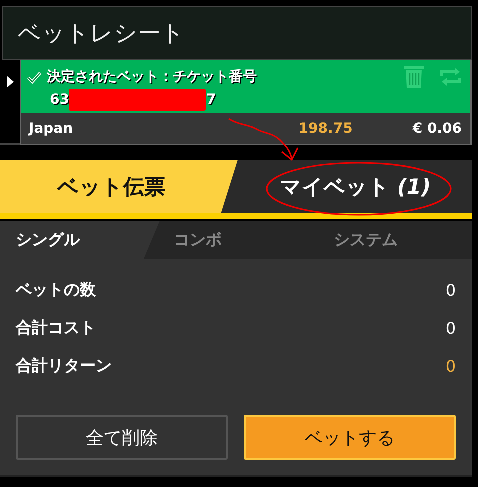 The width and height of the screenshot is (478, 487). I want to click on clear-all-button: 全て削除, so click(122, 437).